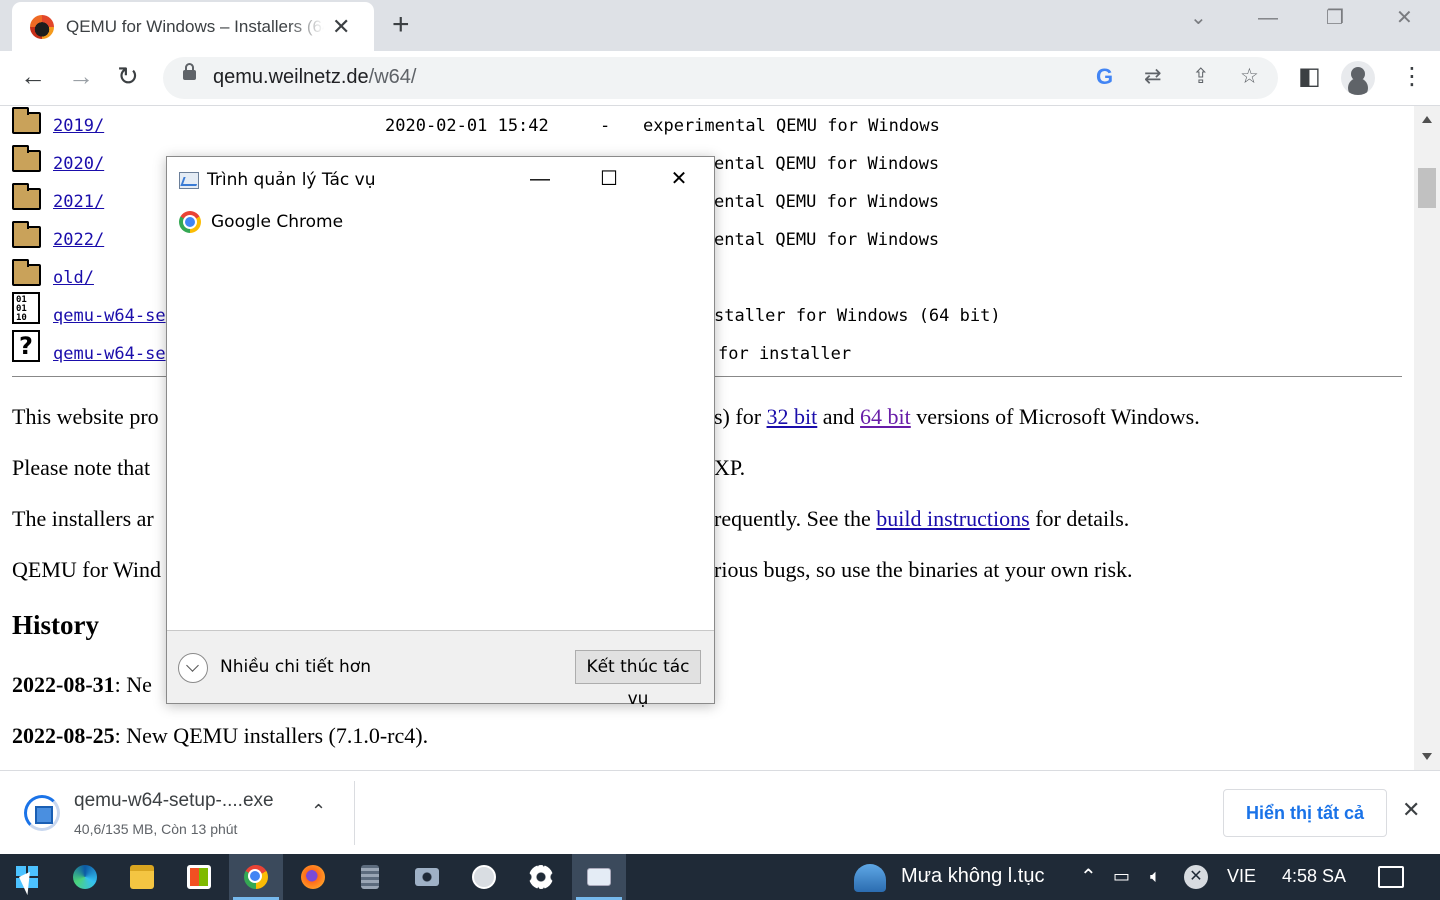  I want to click on taskbar-file-explorer, so click(142, 877).